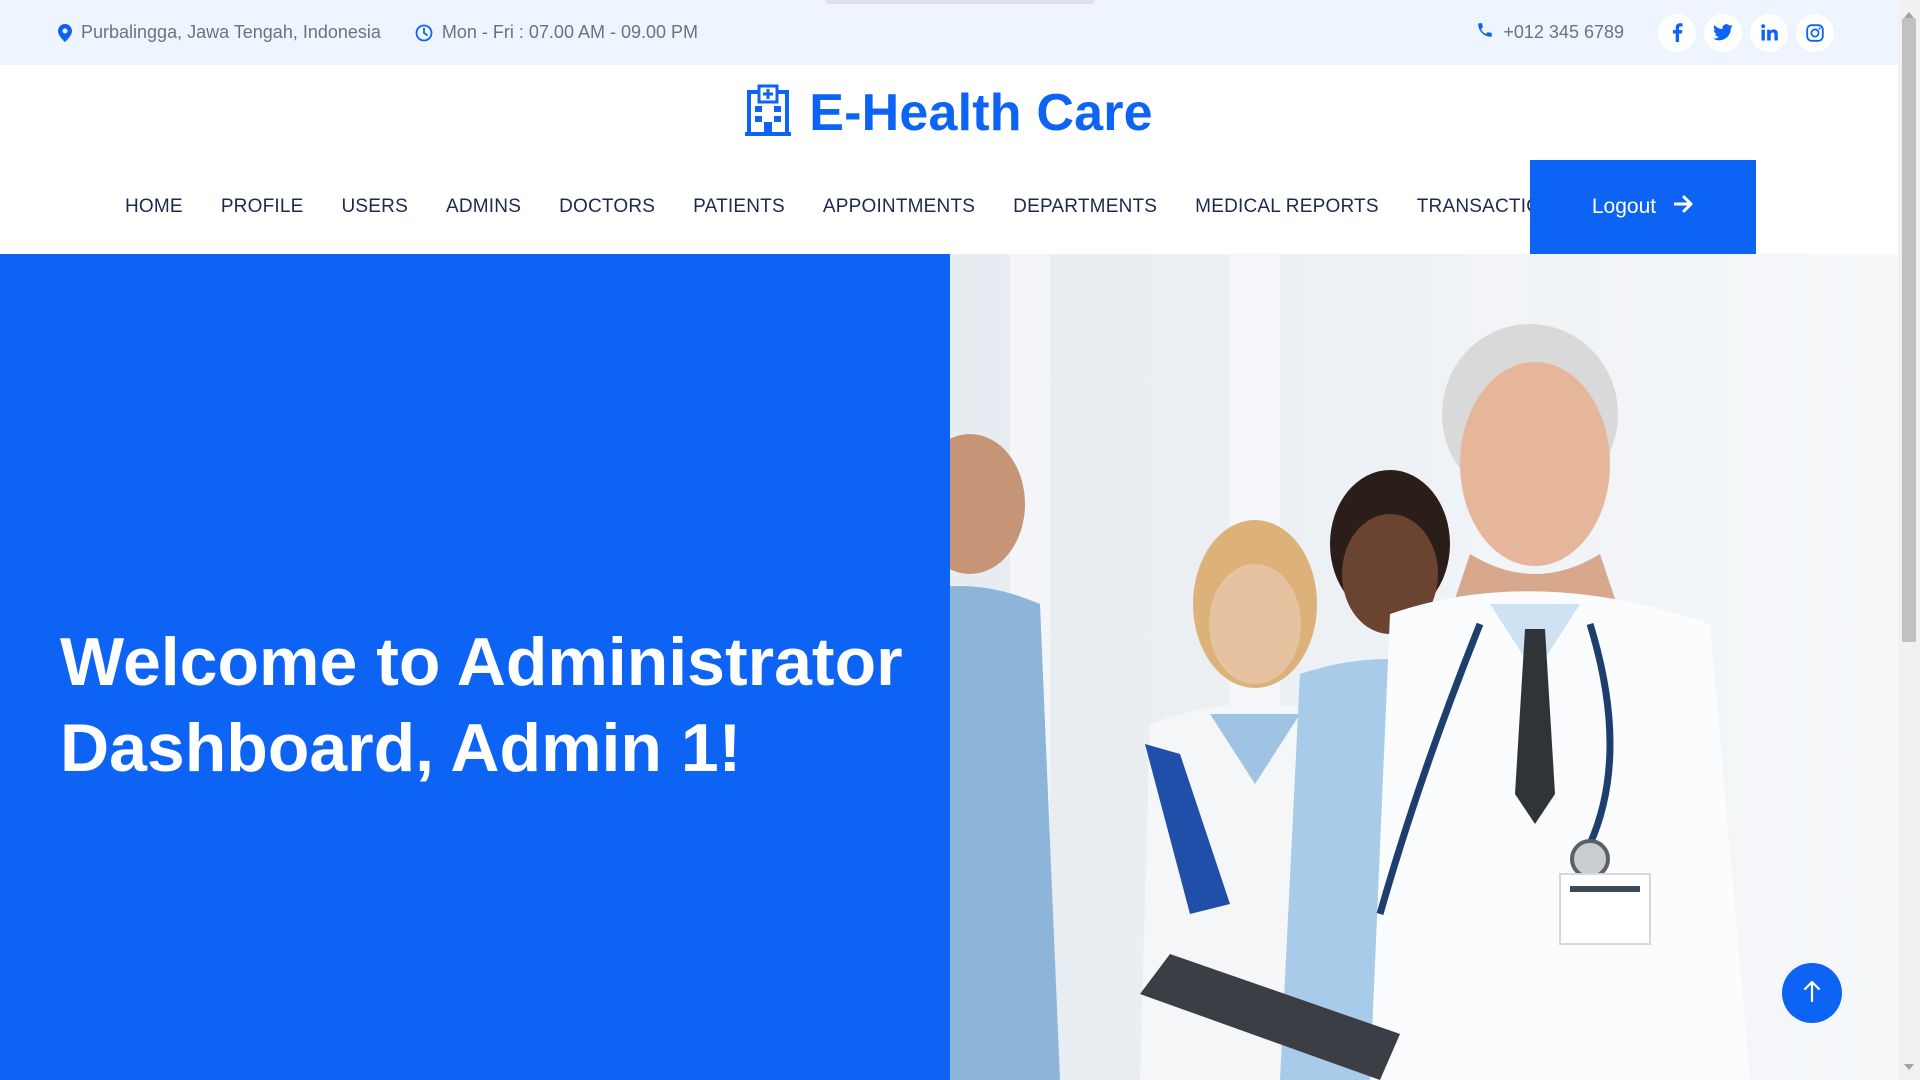 The image size is (1920, 1080). I want to click on topbar-right: +012 345 6789, so click(1655, 32).